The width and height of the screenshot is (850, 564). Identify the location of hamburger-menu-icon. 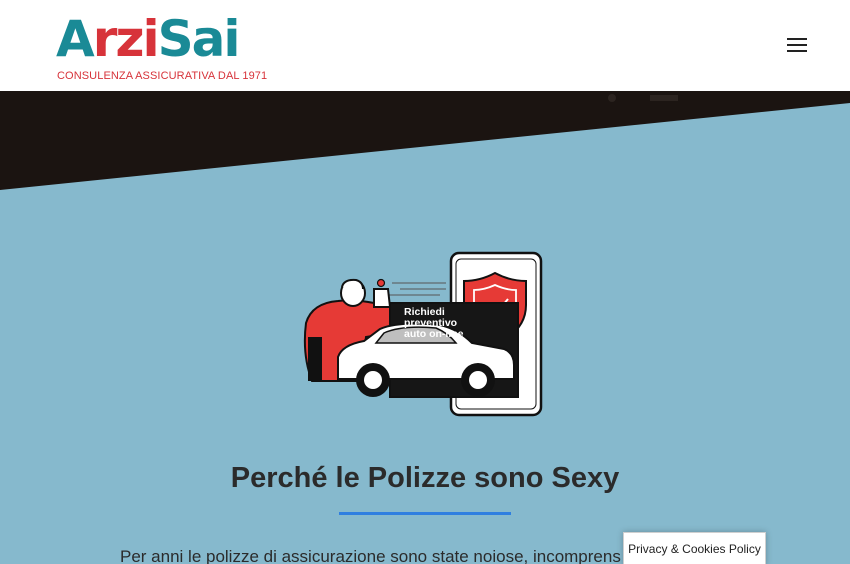
(797, 45).